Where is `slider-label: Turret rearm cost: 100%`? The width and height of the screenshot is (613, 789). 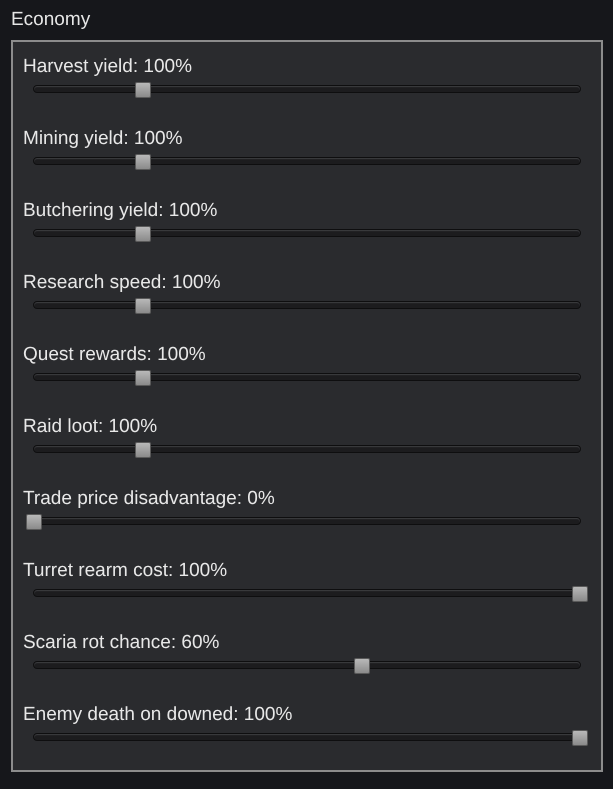 slider-label: Turret rearm cost: 100% is located at coordinates (125, 571).